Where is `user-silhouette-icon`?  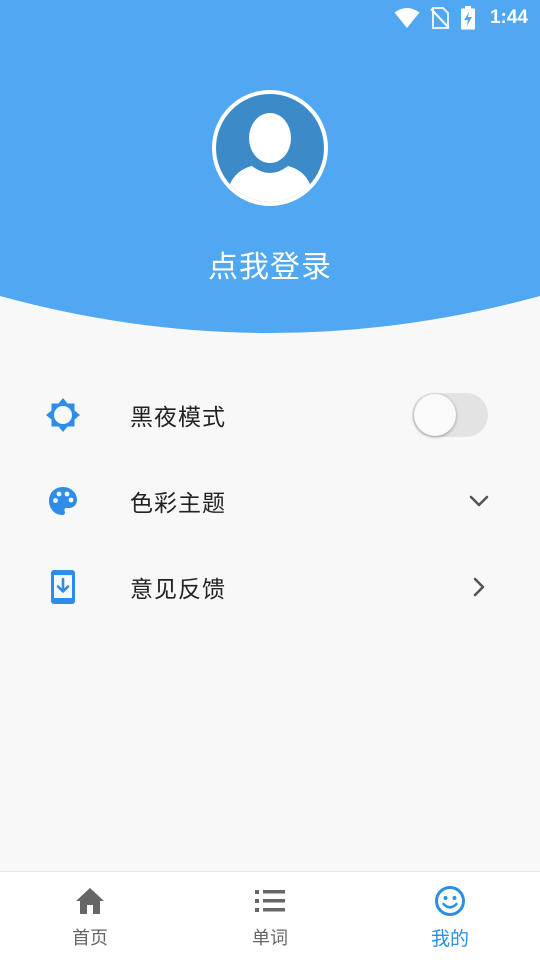 user-silhouette-icon is located at coordinates (270, 148).